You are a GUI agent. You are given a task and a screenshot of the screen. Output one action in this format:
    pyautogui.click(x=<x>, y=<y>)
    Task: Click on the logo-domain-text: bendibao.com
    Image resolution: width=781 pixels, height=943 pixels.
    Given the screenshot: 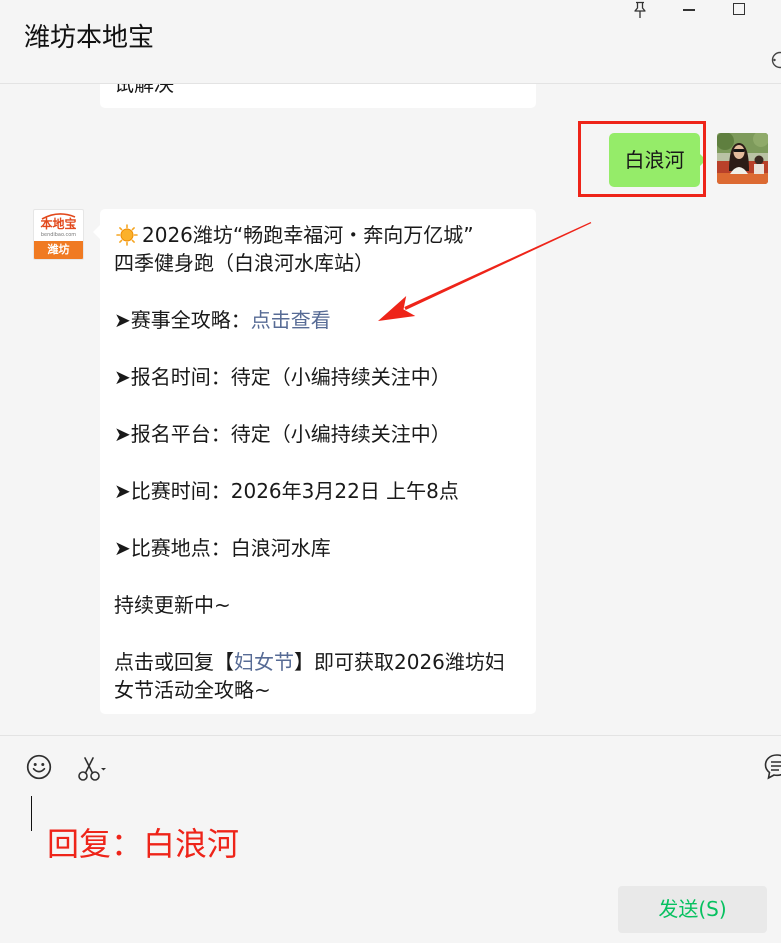 What is the action you would take?
    pyautogui.click(x=58, y=234)
    